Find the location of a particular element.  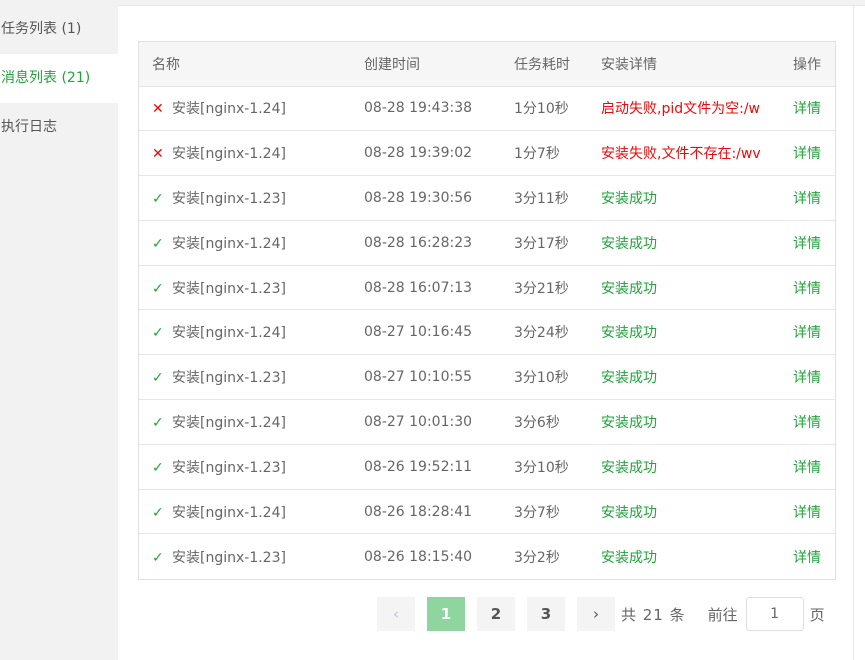

page-button-3: 3 is located at coordinates (546, 614).